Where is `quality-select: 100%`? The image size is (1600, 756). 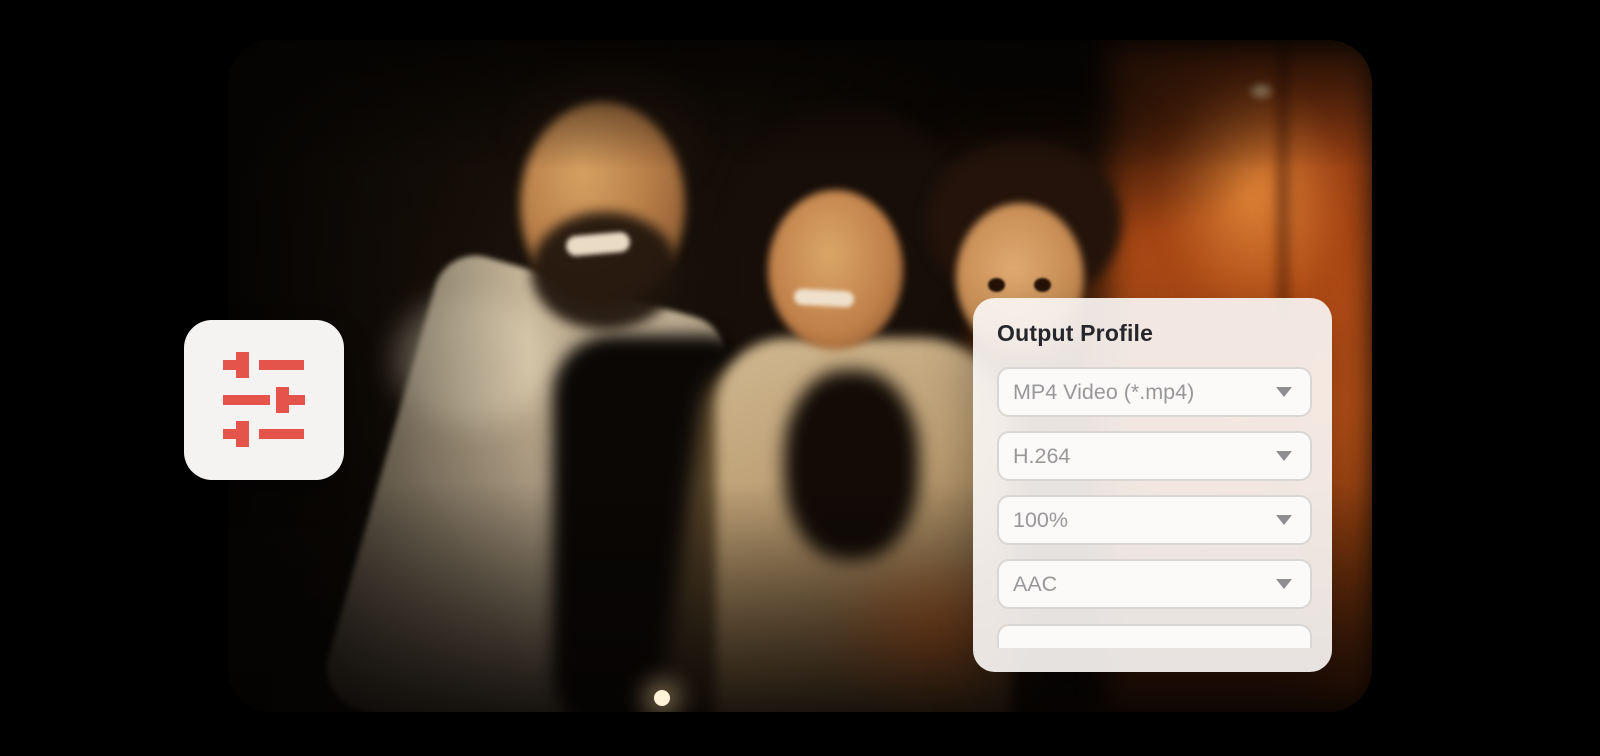
quality-select: 100% is located at coordinates (1154, 520).